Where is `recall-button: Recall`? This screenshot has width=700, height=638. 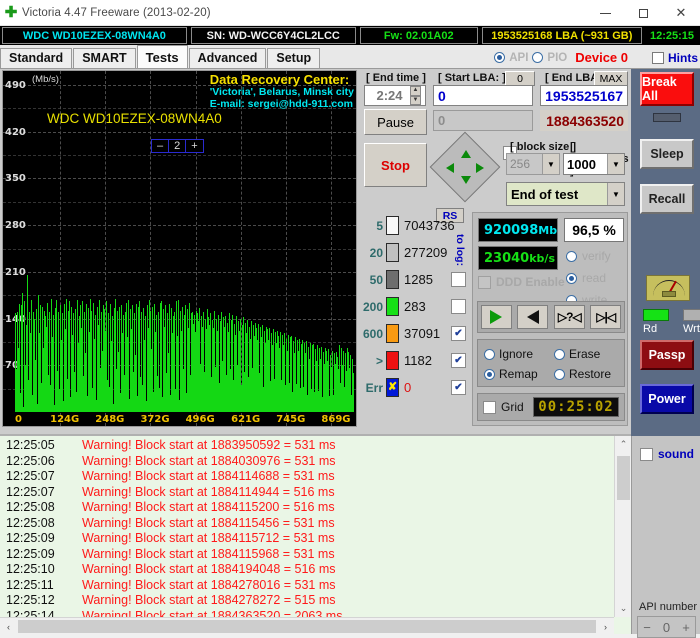 recall-button: Recall is located at coordinates (667, 199).